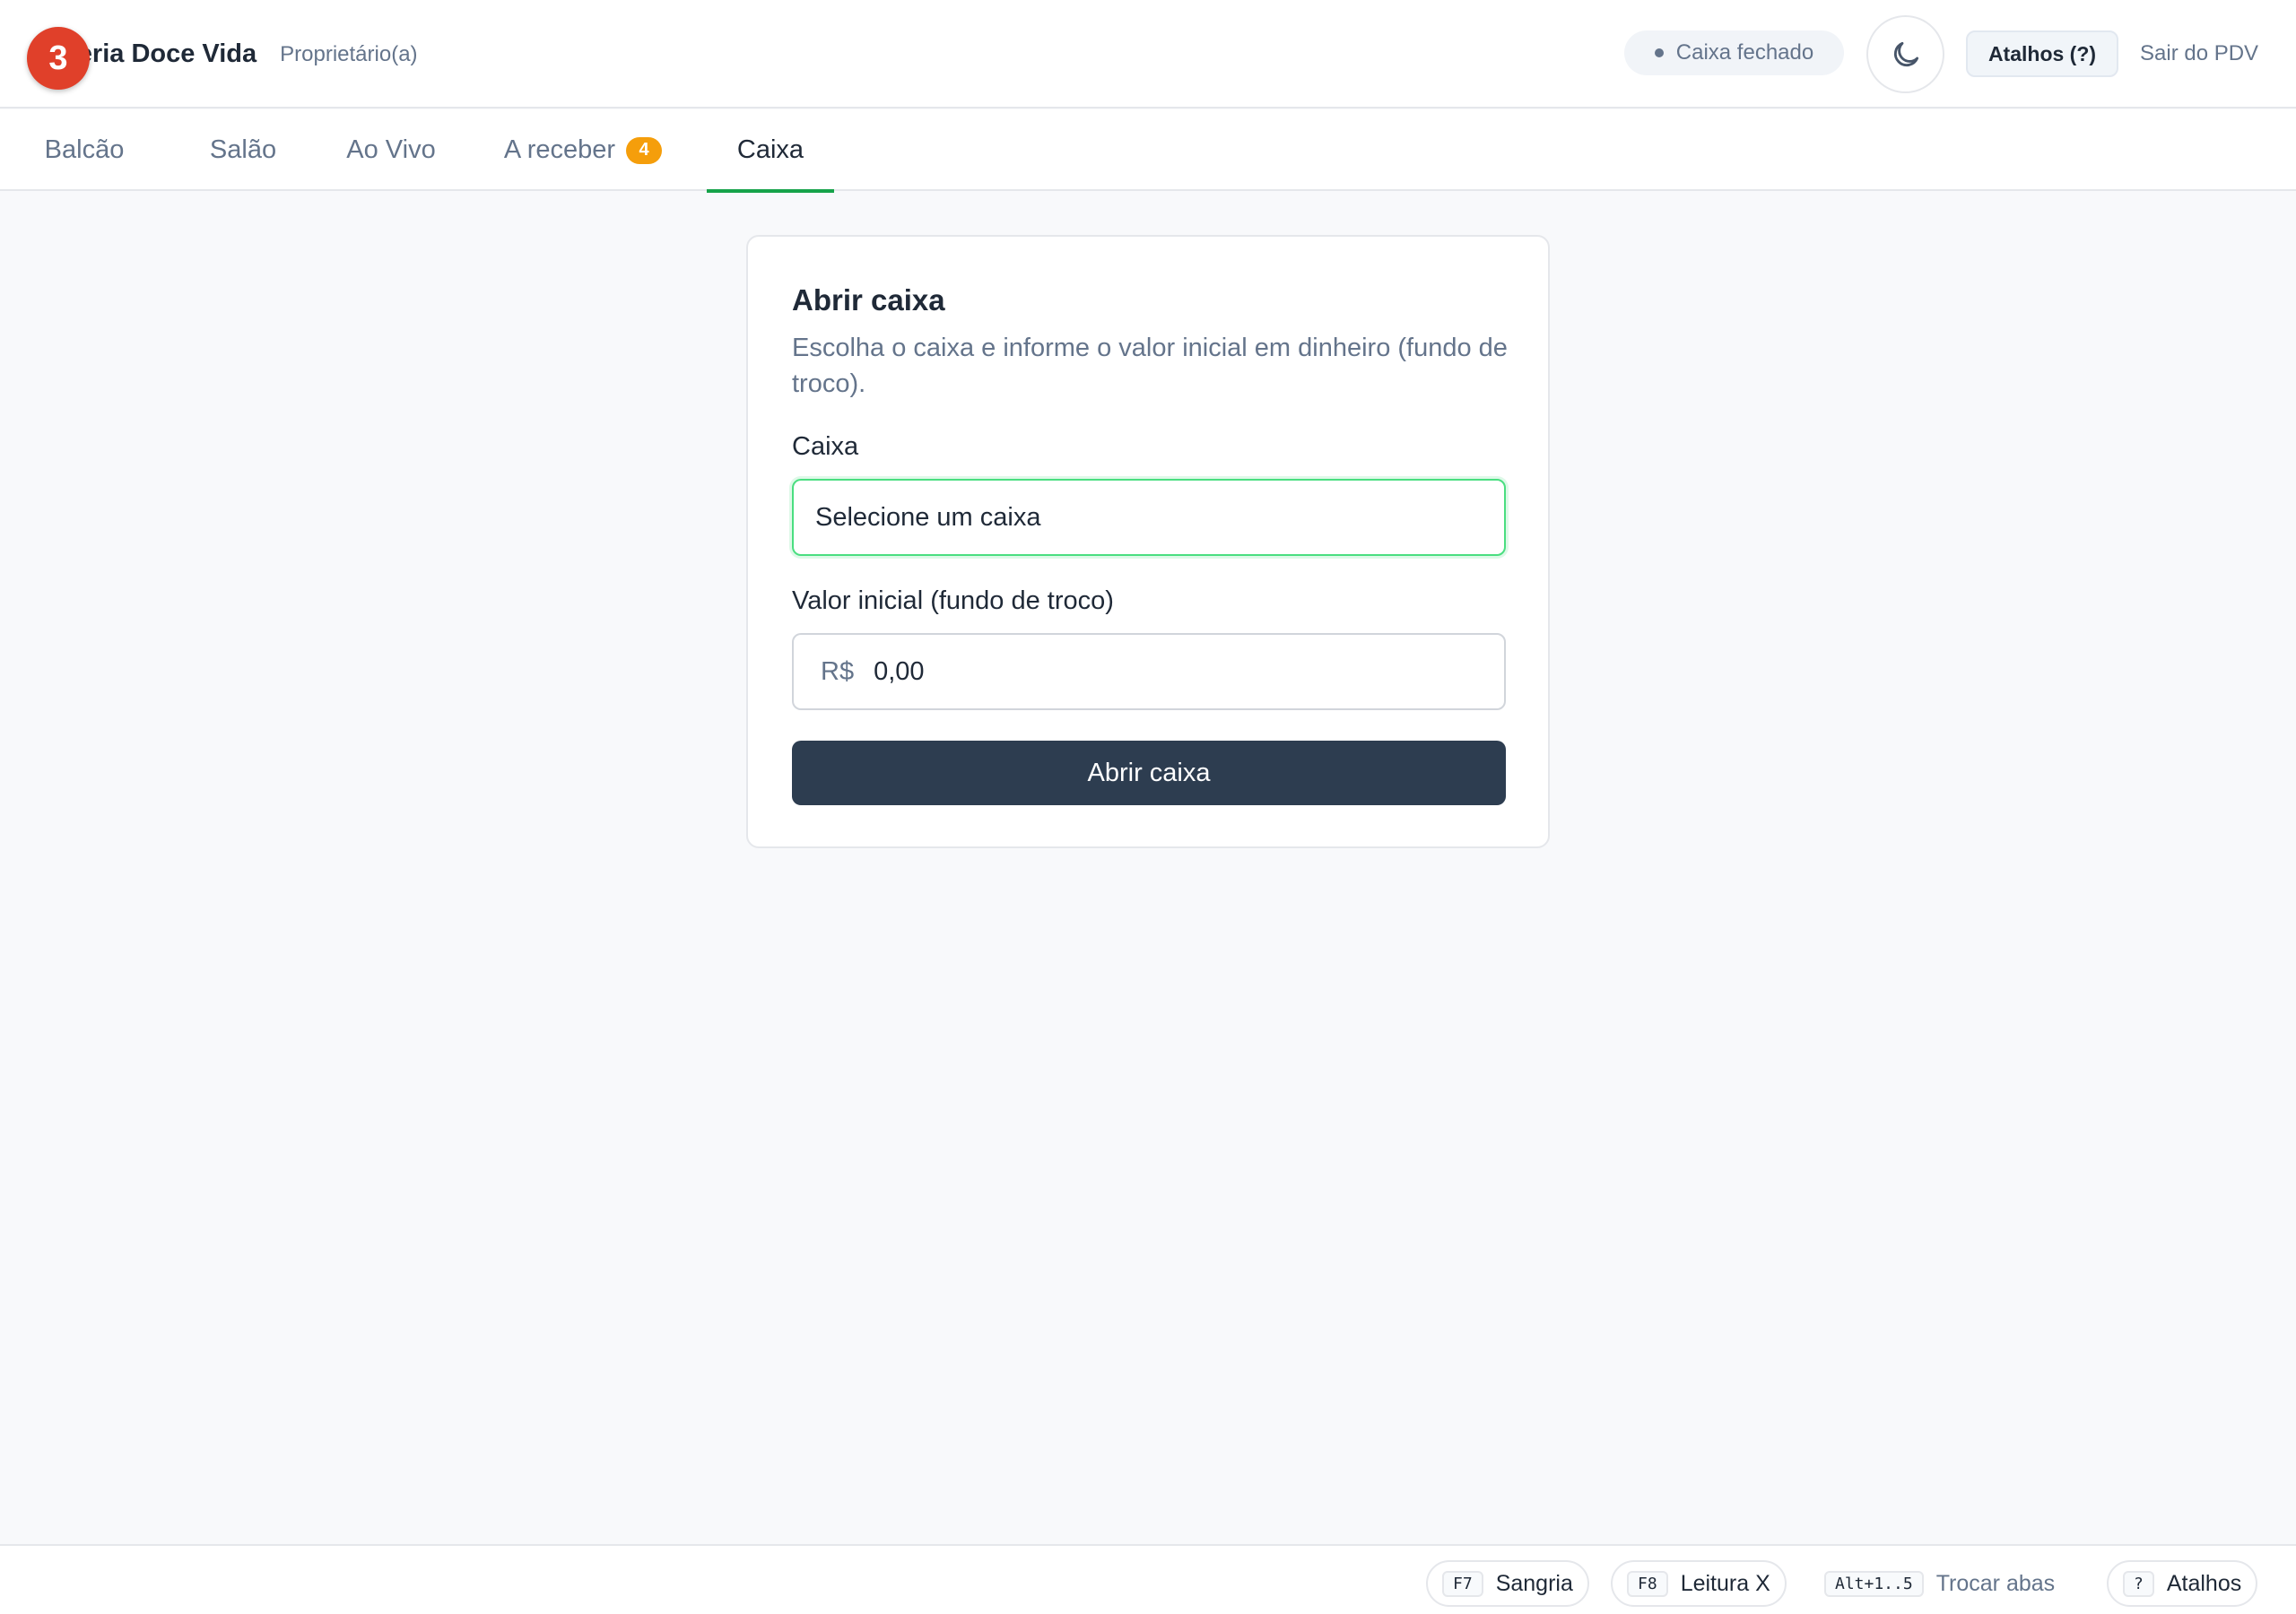 The height and width of the screenshot is (1614, 2296). What do you see at coordinates (953, 600) in the screenshot?
I see `amount-field-label: Valor inicial (fundo de troco)` at bounding box center [953, 600].